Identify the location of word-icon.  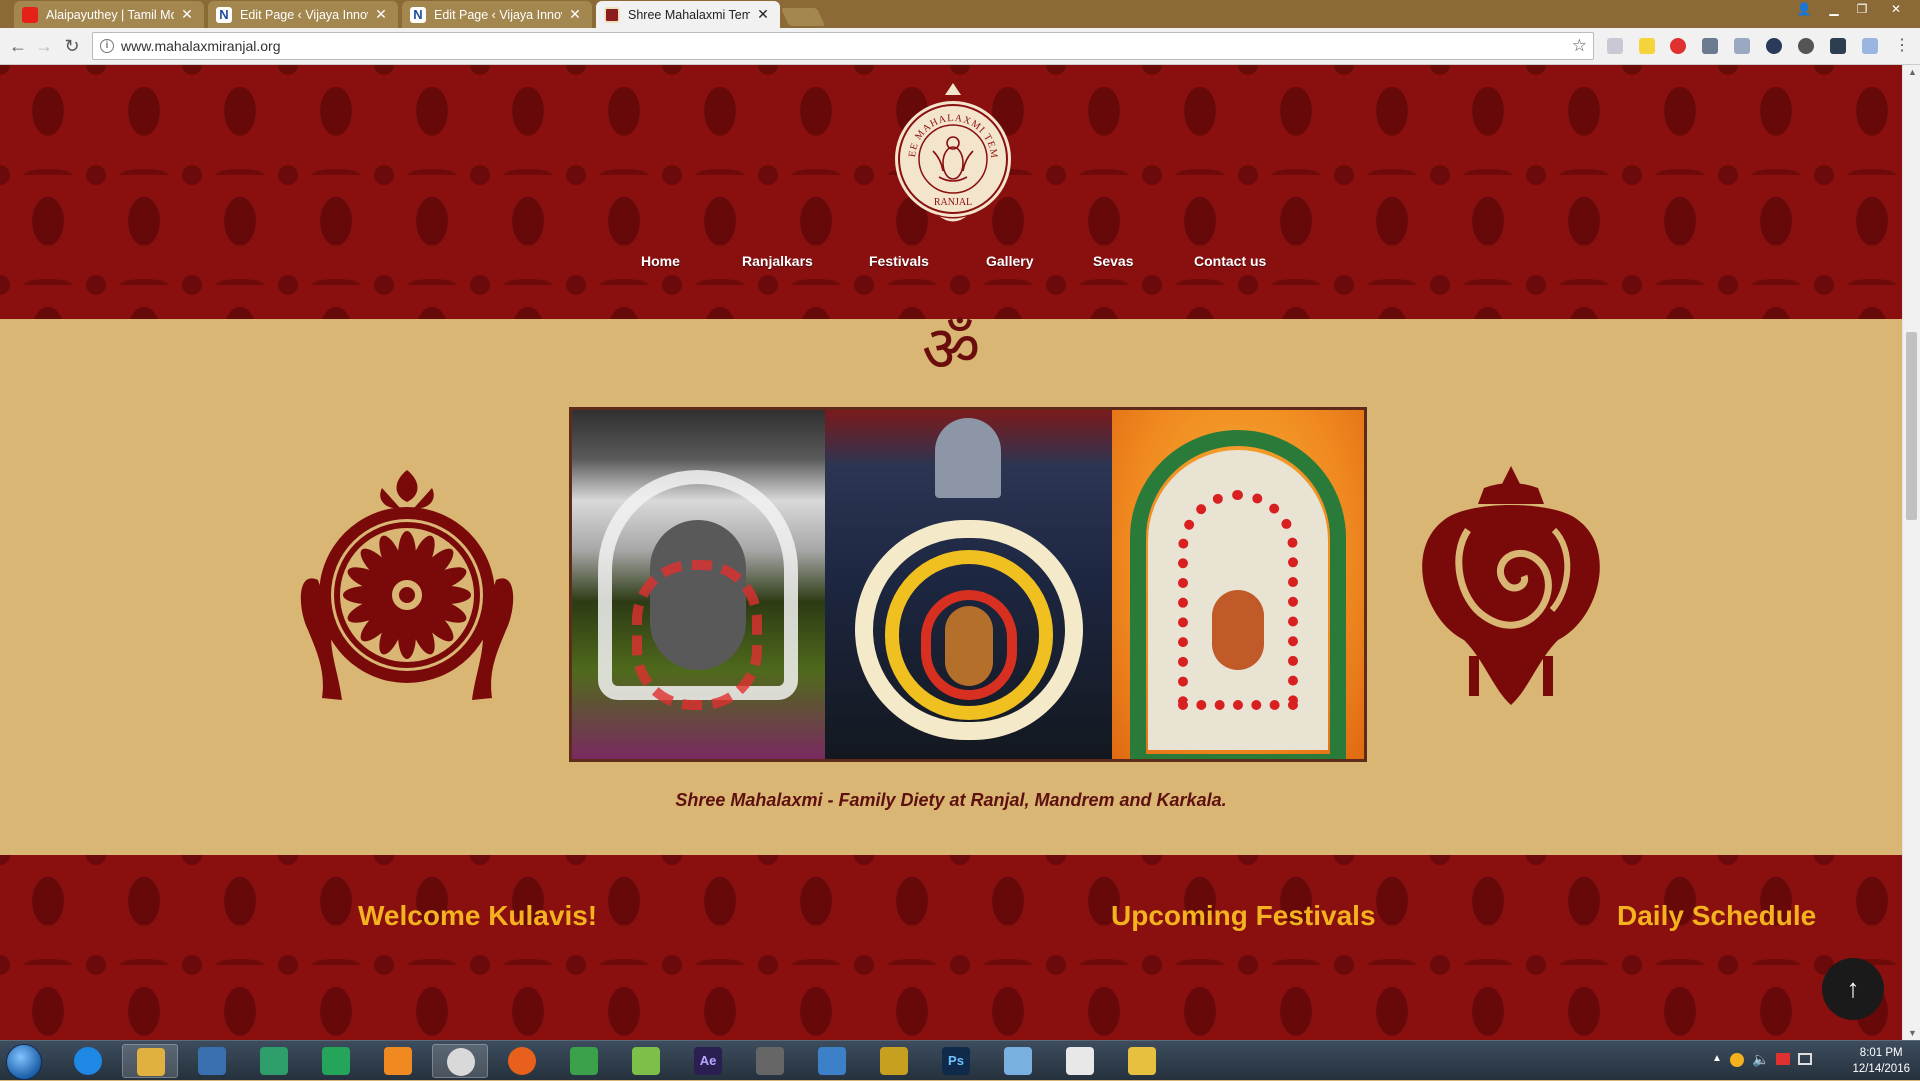
(1080, 1061).